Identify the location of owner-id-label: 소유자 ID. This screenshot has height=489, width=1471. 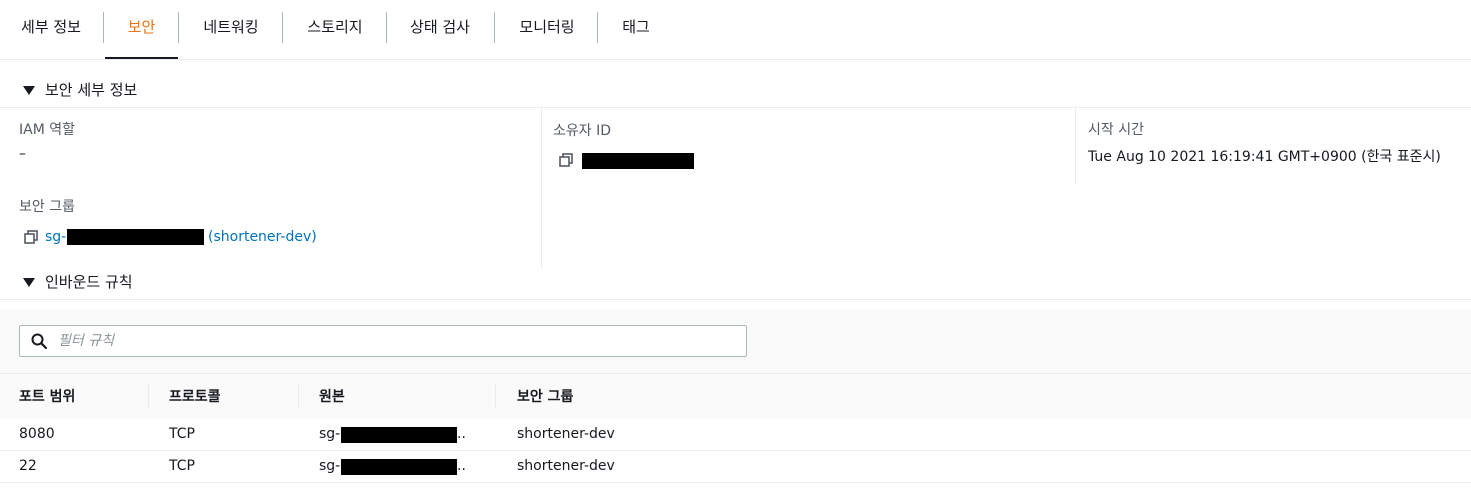
(582, 131).